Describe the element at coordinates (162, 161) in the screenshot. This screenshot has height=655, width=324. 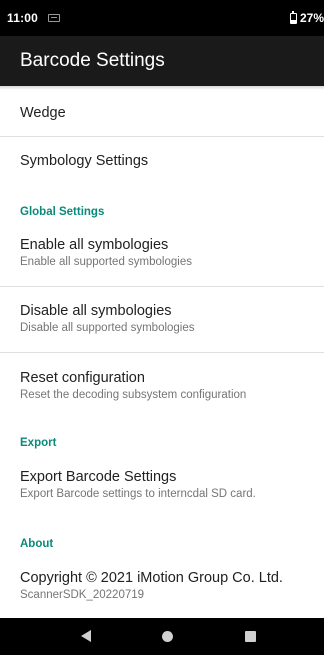
I see `pref-symbology-settings: Symbology Settings` at that location.